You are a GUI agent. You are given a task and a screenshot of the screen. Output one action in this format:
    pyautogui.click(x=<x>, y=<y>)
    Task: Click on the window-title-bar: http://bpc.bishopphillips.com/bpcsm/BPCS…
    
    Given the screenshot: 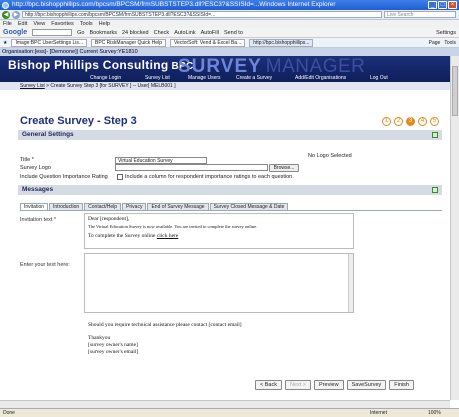 What is the action you would take?
    pyautogui.click(x=229, y=5)
    